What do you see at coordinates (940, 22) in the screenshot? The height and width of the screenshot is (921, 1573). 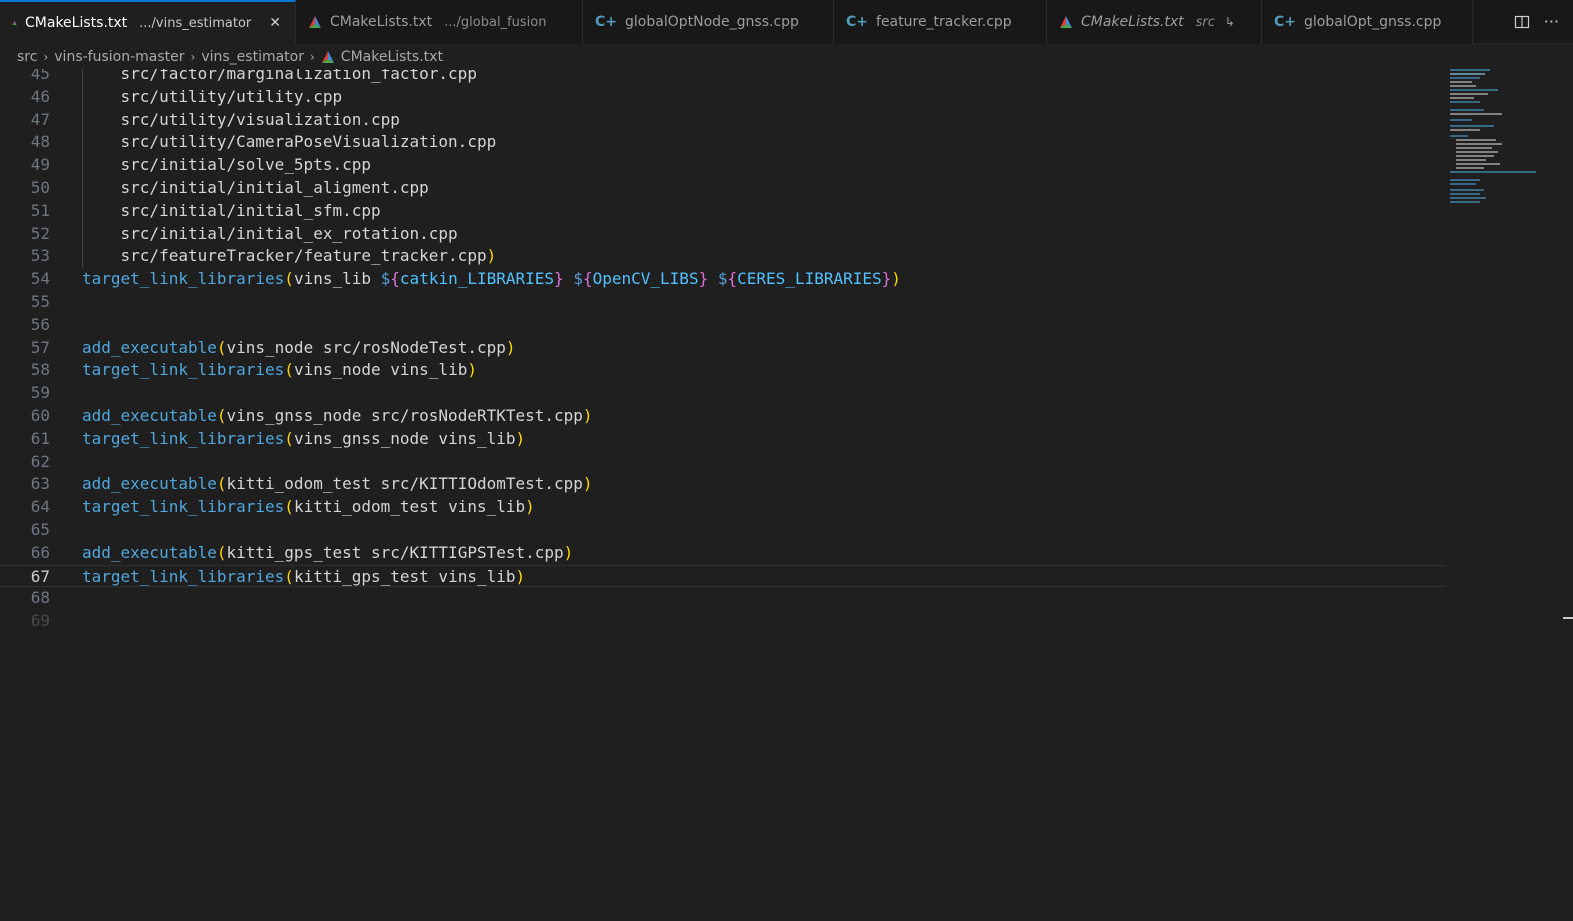 I see `tab-4: C+ feature_tracker.cpp` at bounding box center [940, 22].